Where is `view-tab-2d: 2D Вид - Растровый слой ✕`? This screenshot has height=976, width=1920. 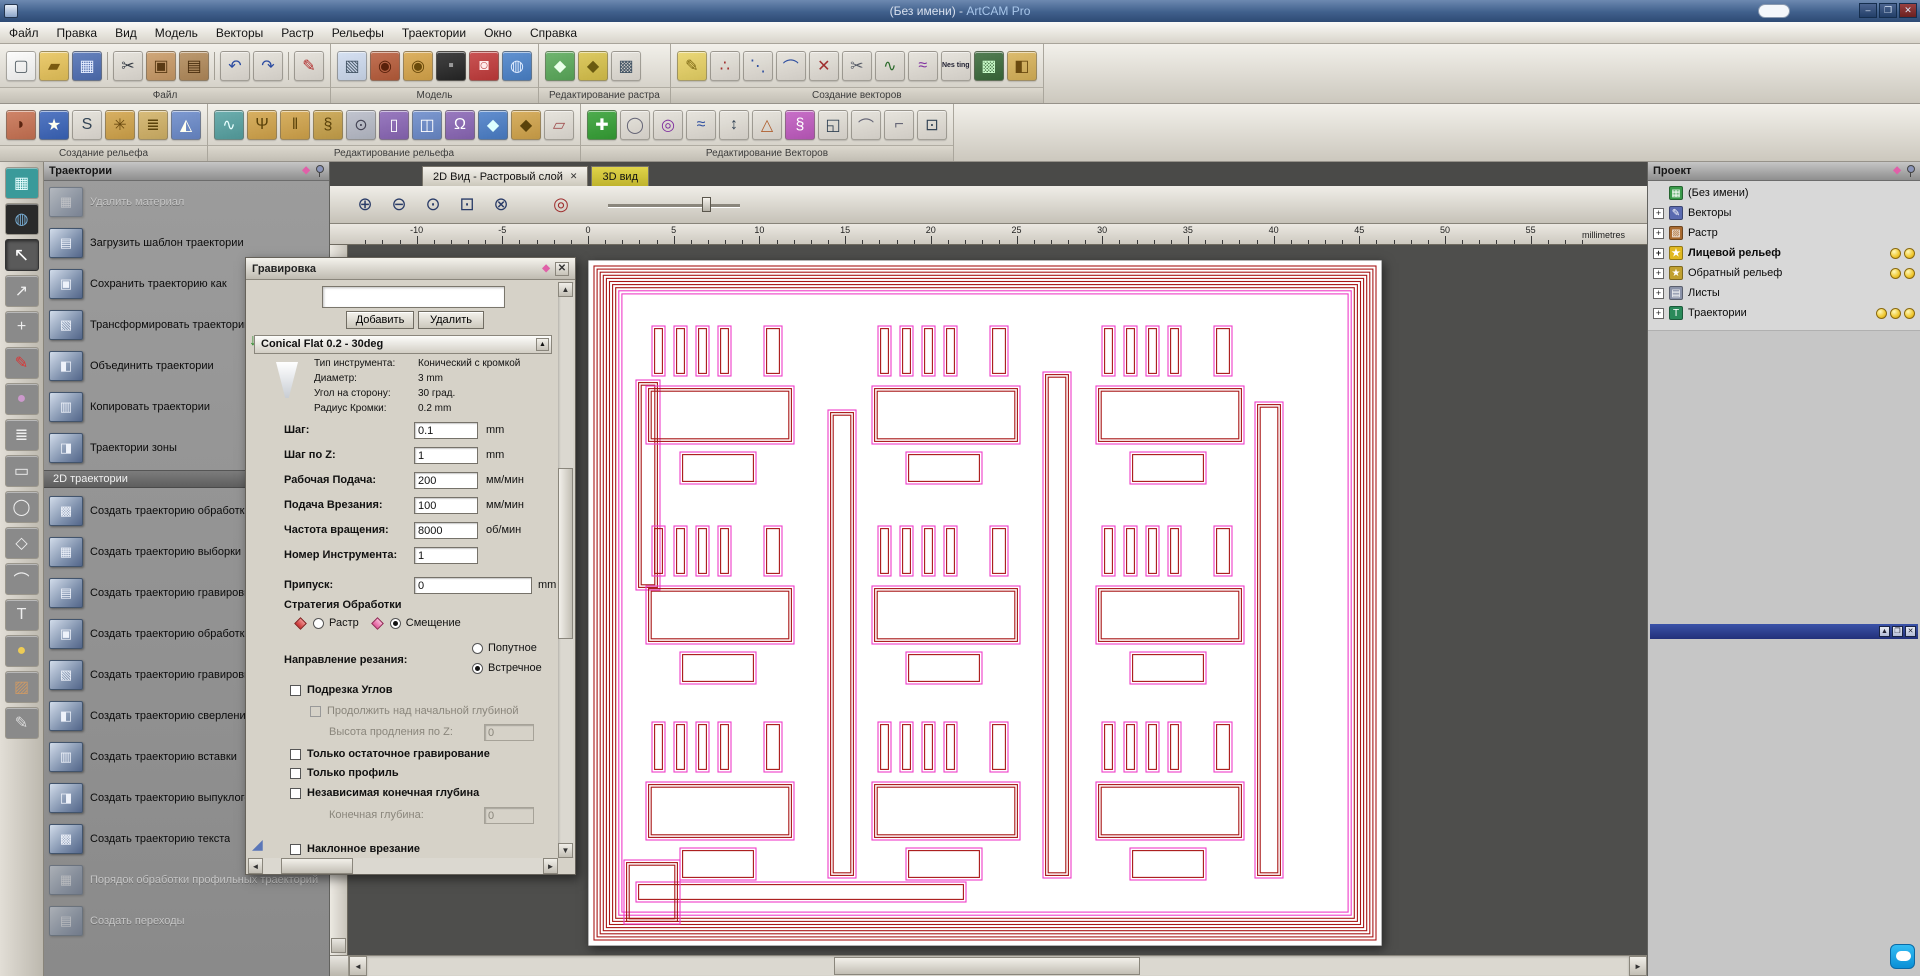
view-tab-2d: 2D Вид - Растровый слой ✕ is located at coordinates (505, 176).